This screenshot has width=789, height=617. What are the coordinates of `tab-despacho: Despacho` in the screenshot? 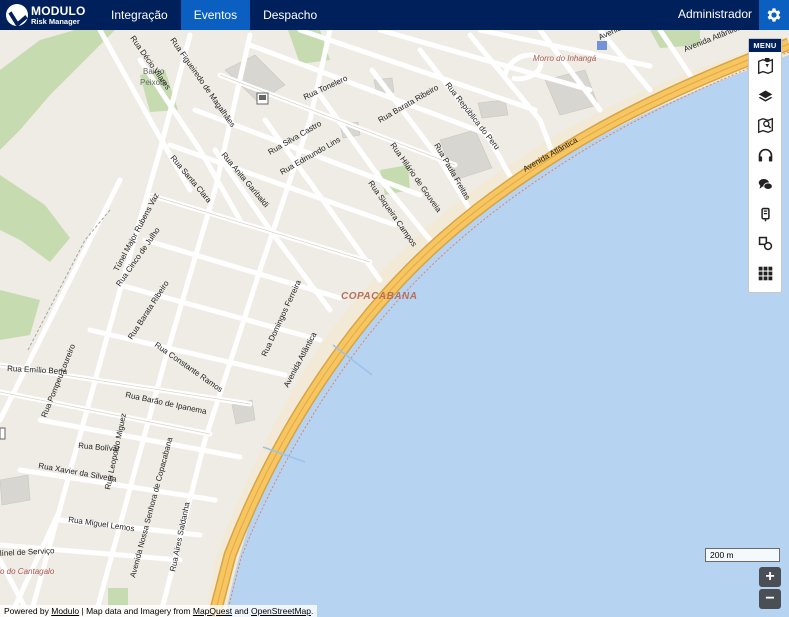 It's located at (290, 15).